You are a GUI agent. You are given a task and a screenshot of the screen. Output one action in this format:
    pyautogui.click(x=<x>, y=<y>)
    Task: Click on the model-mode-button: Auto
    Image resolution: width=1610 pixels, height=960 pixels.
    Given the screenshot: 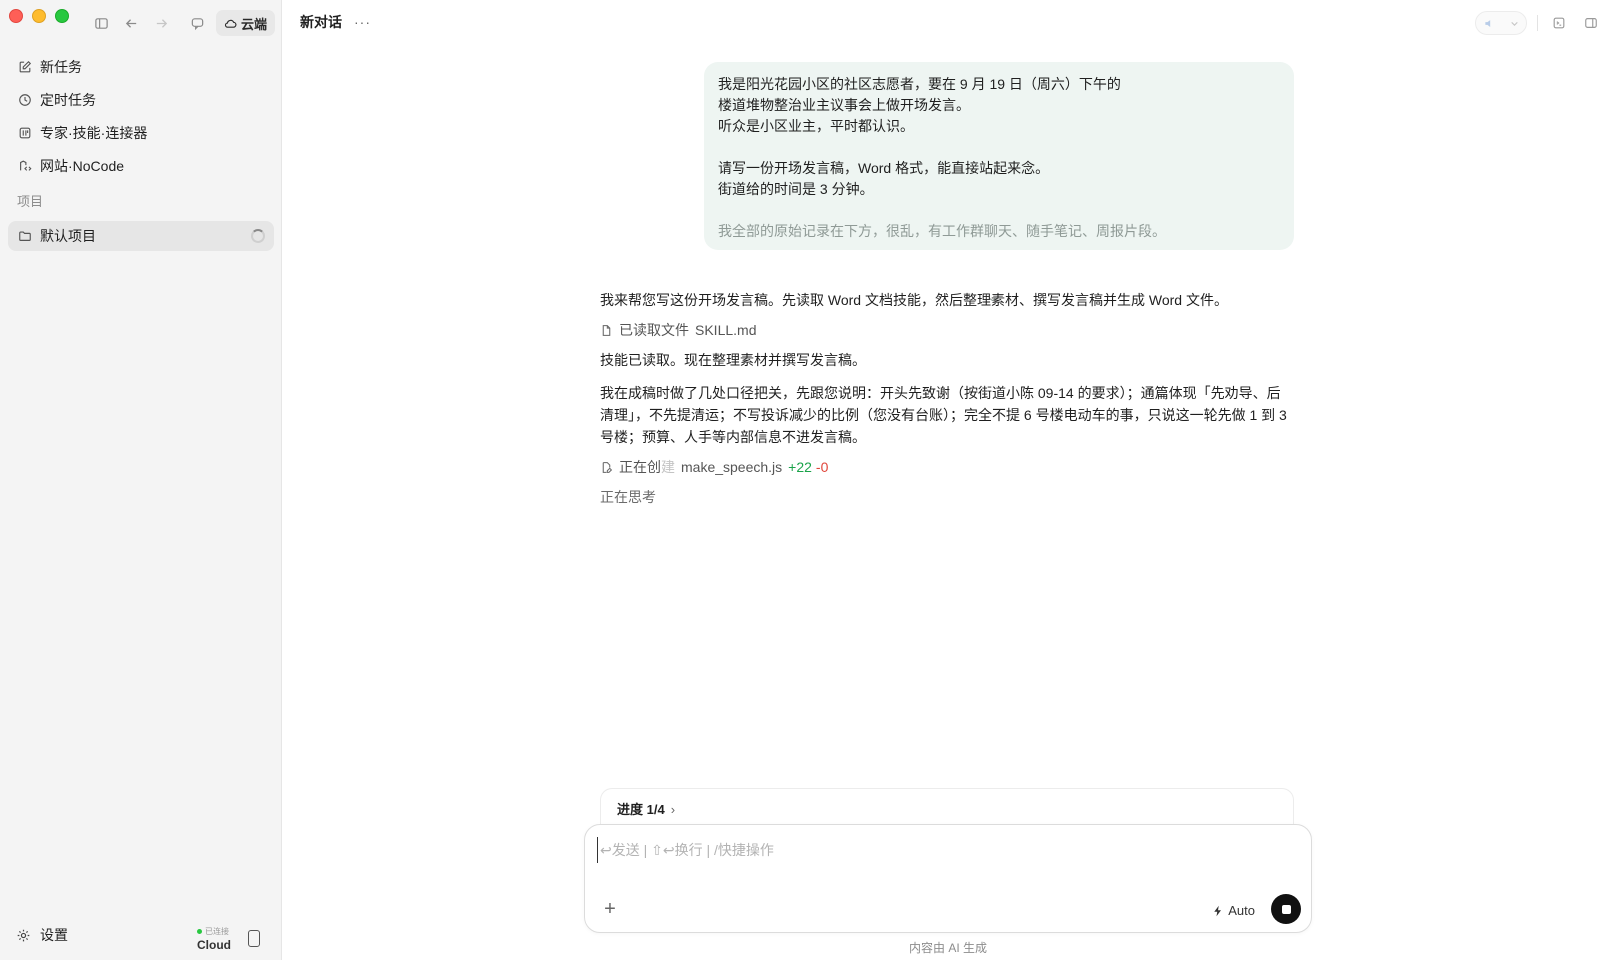 What is the action you would take?
    pyautogui.click(x=1233, y=910)
    